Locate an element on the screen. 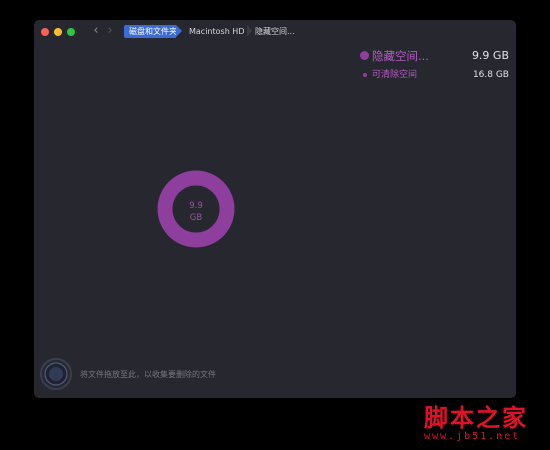 The image size is (550, 450). drop-target-icon is located at coordinates (56, 374).